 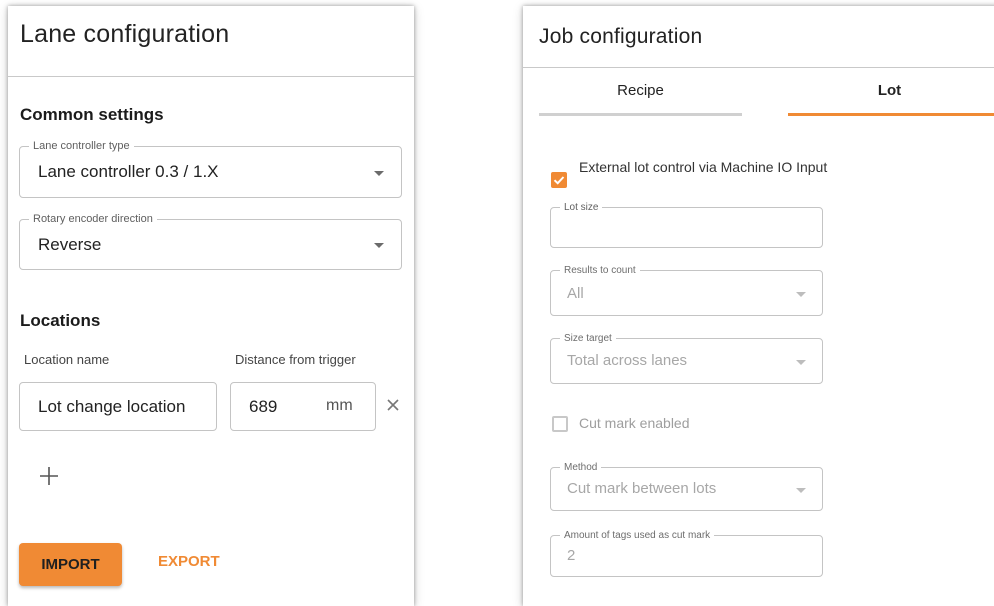 I want to click on tab-lot-underline, so click(x=891, y=114).